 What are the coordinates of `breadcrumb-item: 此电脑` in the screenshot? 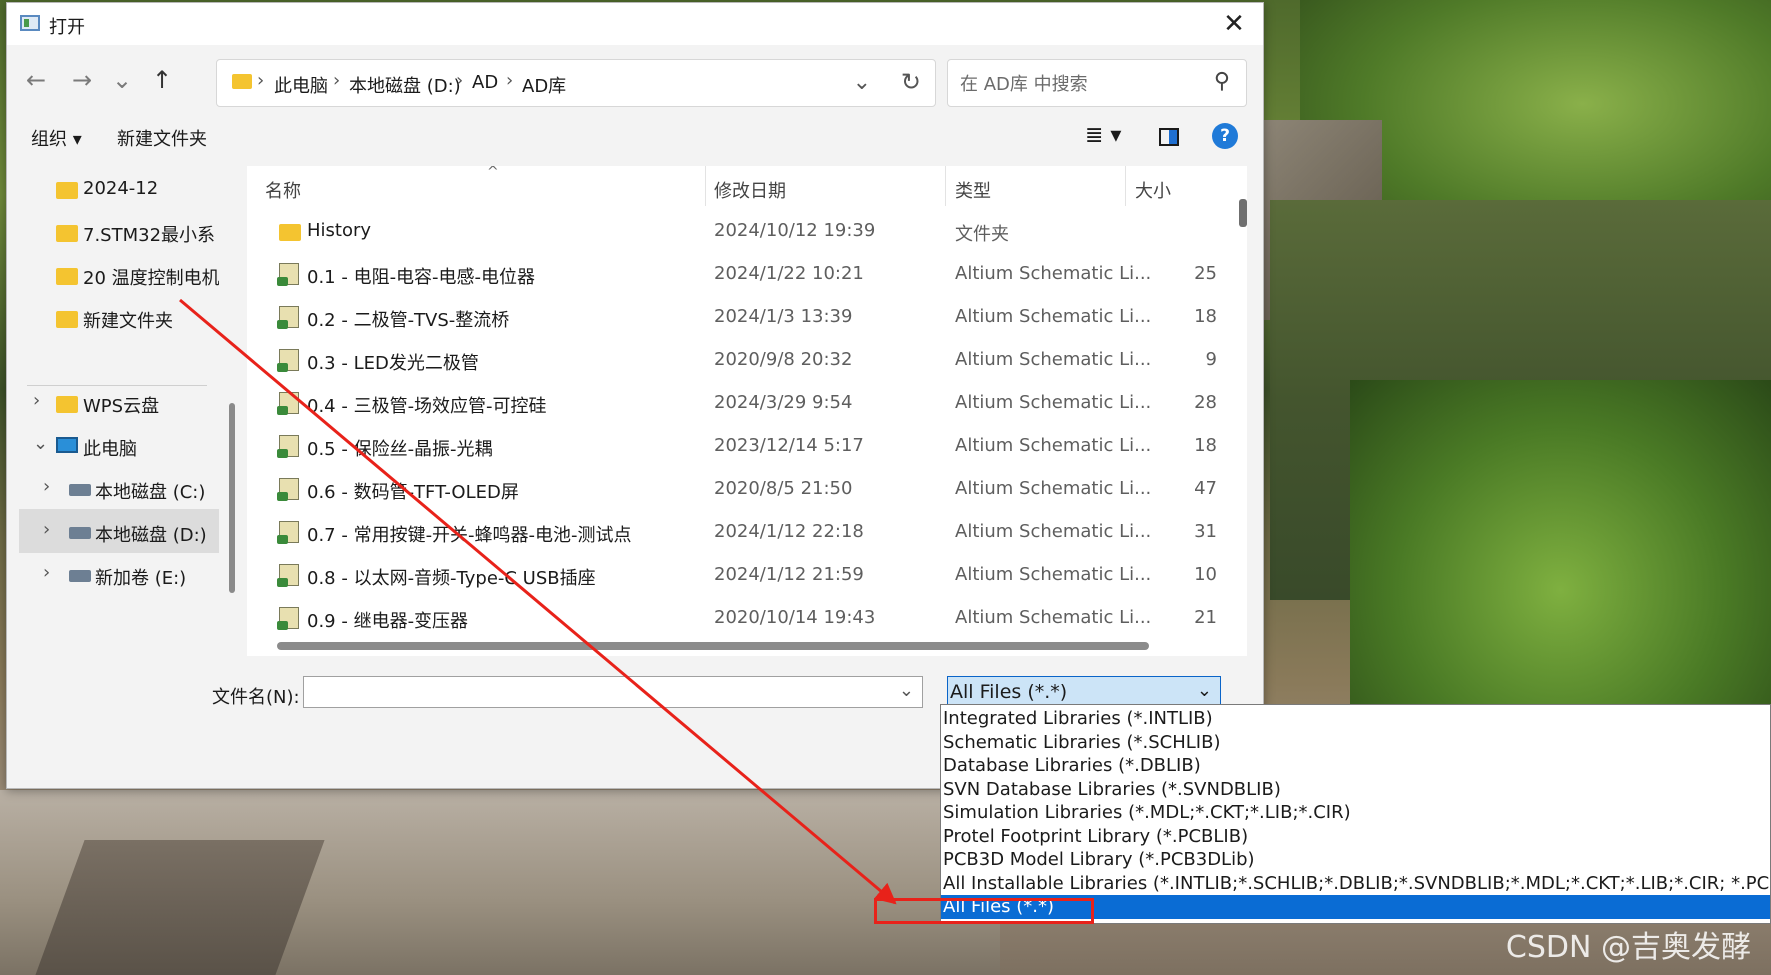 It's located at (301, 85).